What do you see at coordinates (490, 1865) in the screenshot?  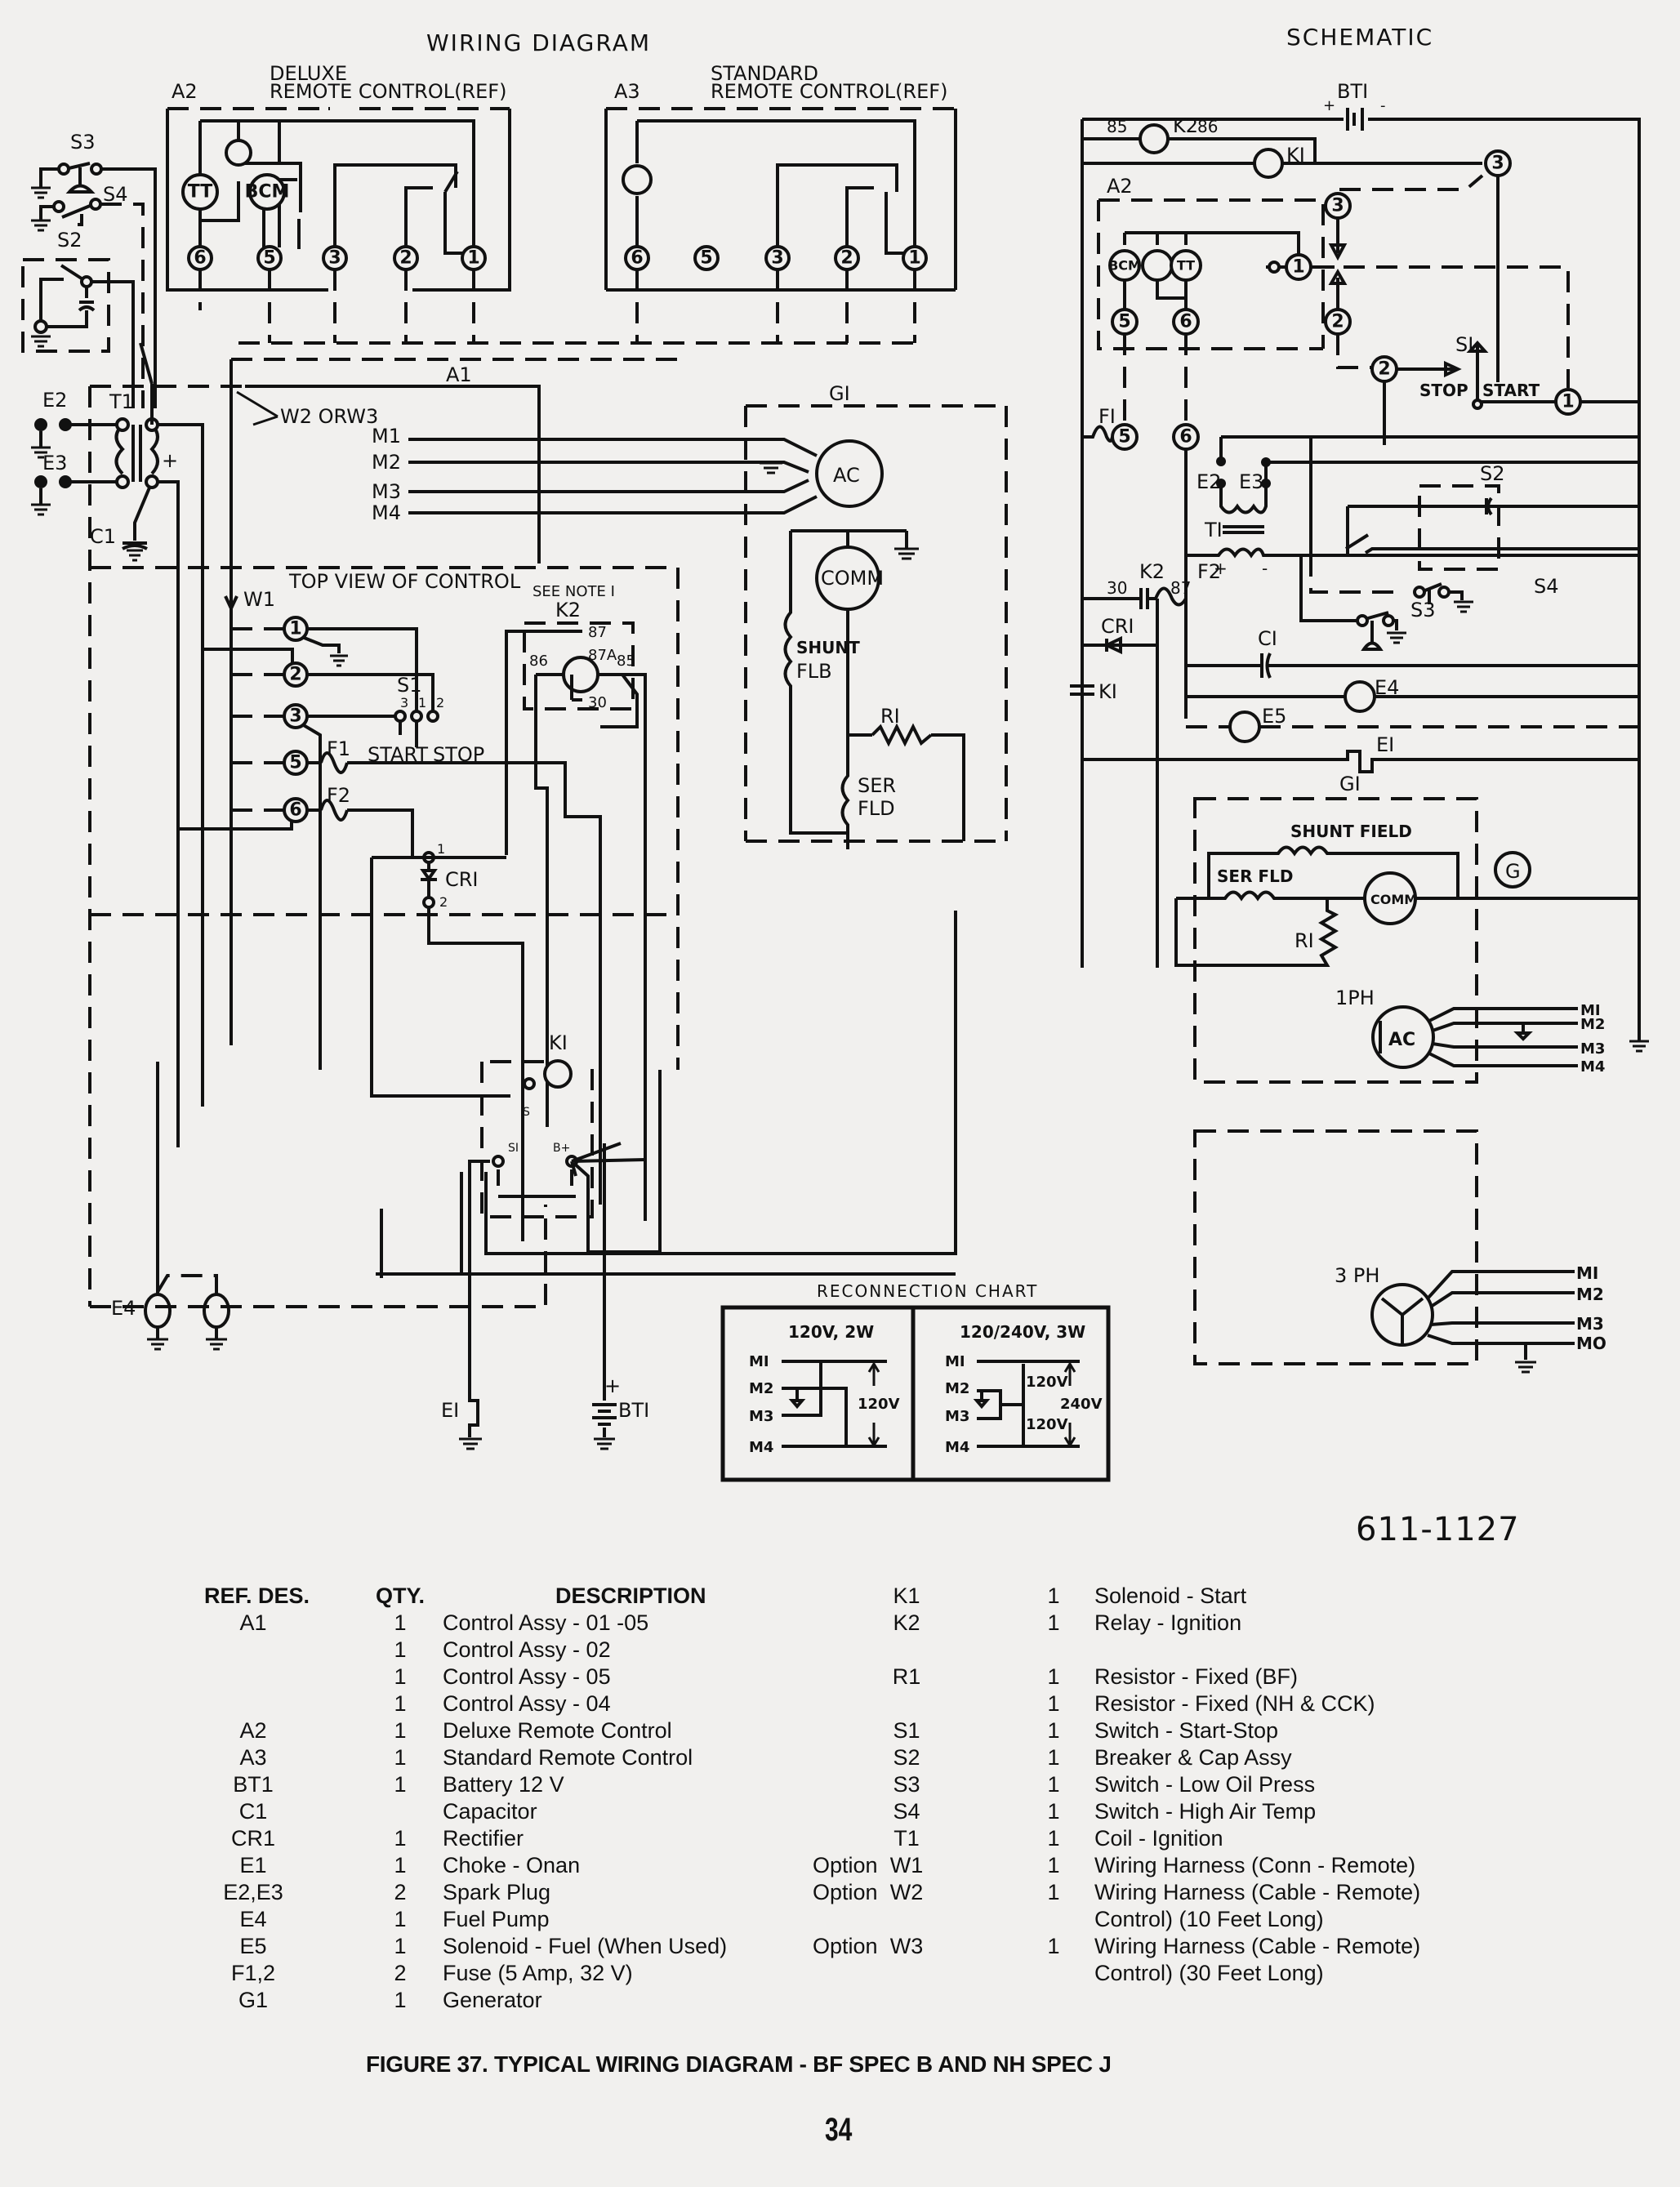 I see `parts-row: E1 1 Choke - Onan` at bounding box center [490, 1865].